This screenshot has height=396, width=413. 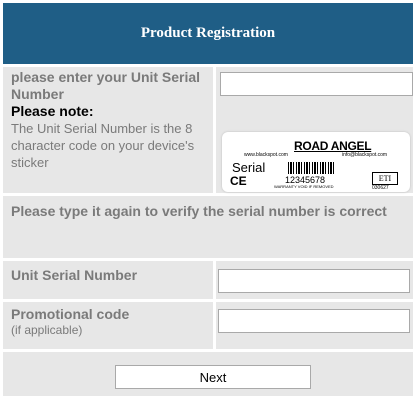 What do you see at coordinates (108, 325) in the screenshot?
I see `promo-label-cell: Promotional code (if applicable)` at bounding box center [108, 325].